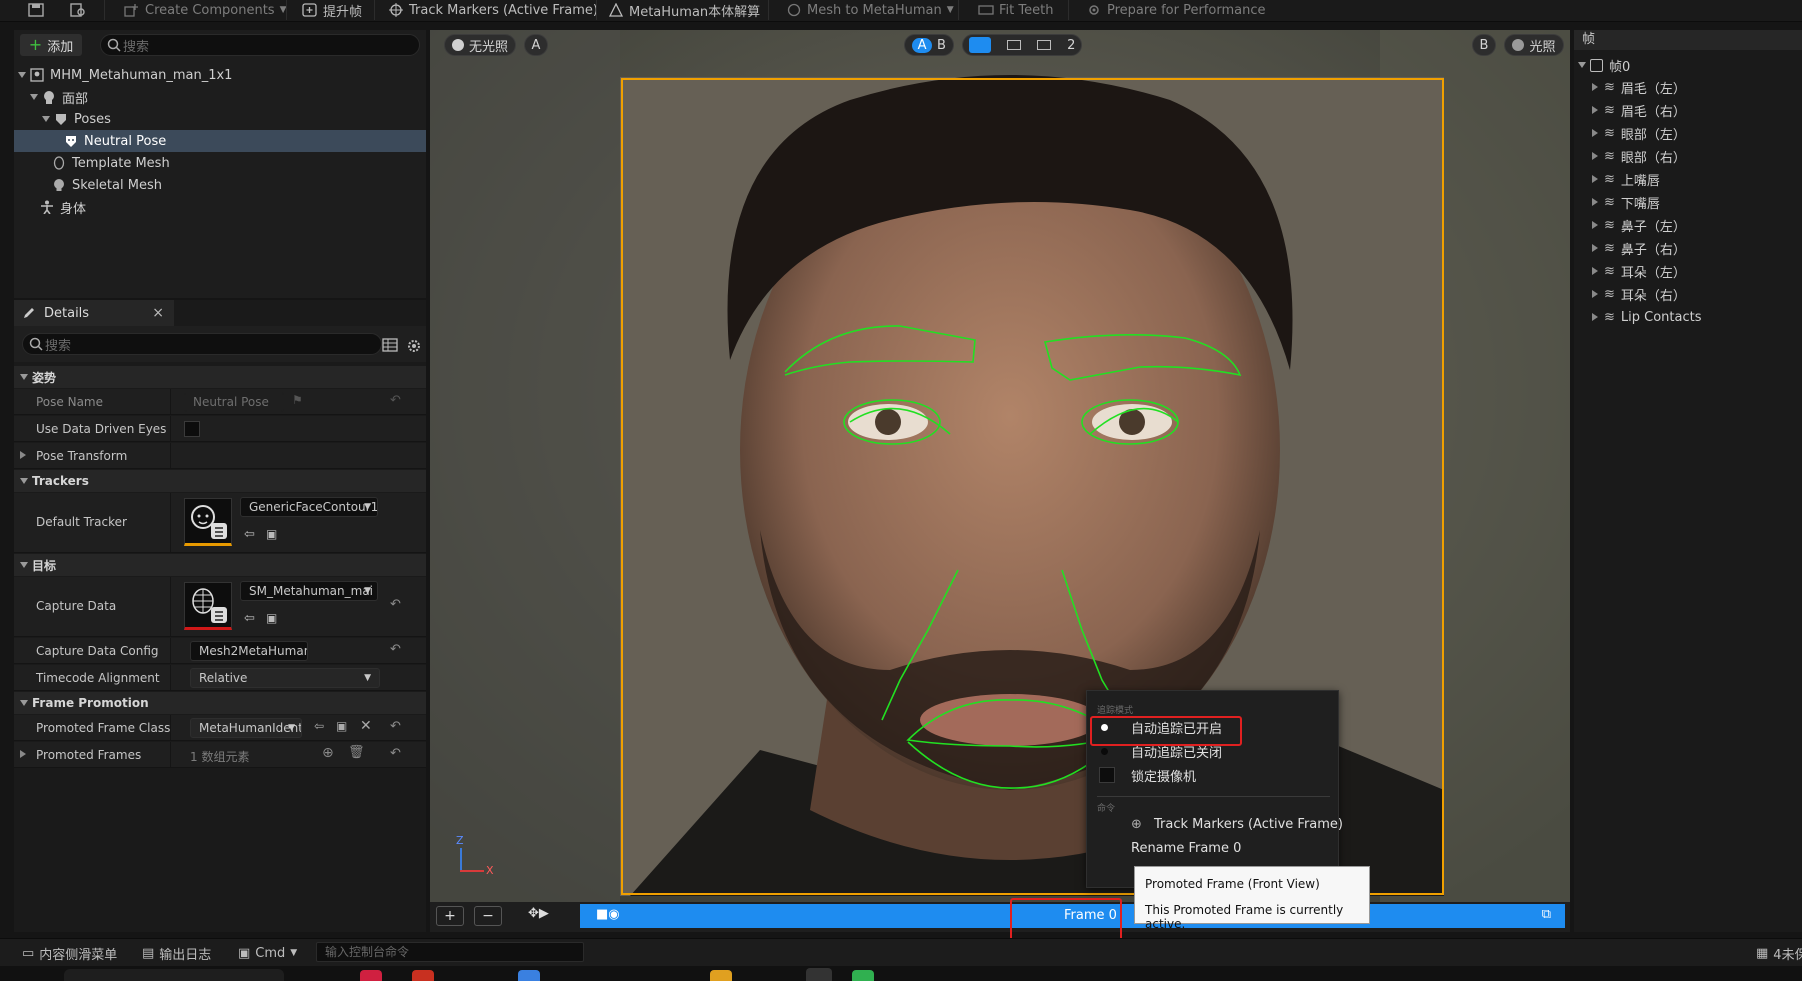 This screenshot has height=981, width=1802. Describe the element at coordinates (546, 916) in the screenshot. I see `camera-move-icon: ✥▶` at that location.